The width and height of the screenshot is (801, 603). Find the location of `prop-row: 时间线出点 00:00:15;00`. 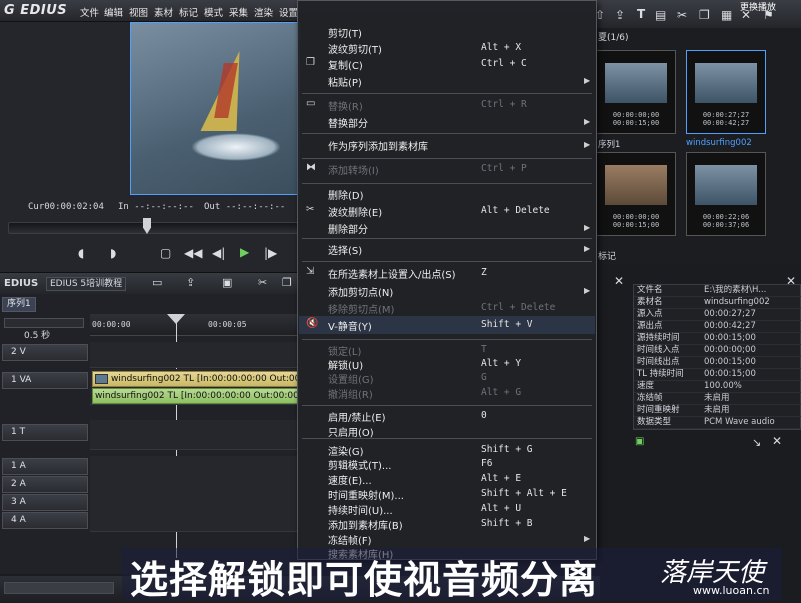

prop-row: 时间线出点 00:00:15;00 is located at coordinates (717, 363).